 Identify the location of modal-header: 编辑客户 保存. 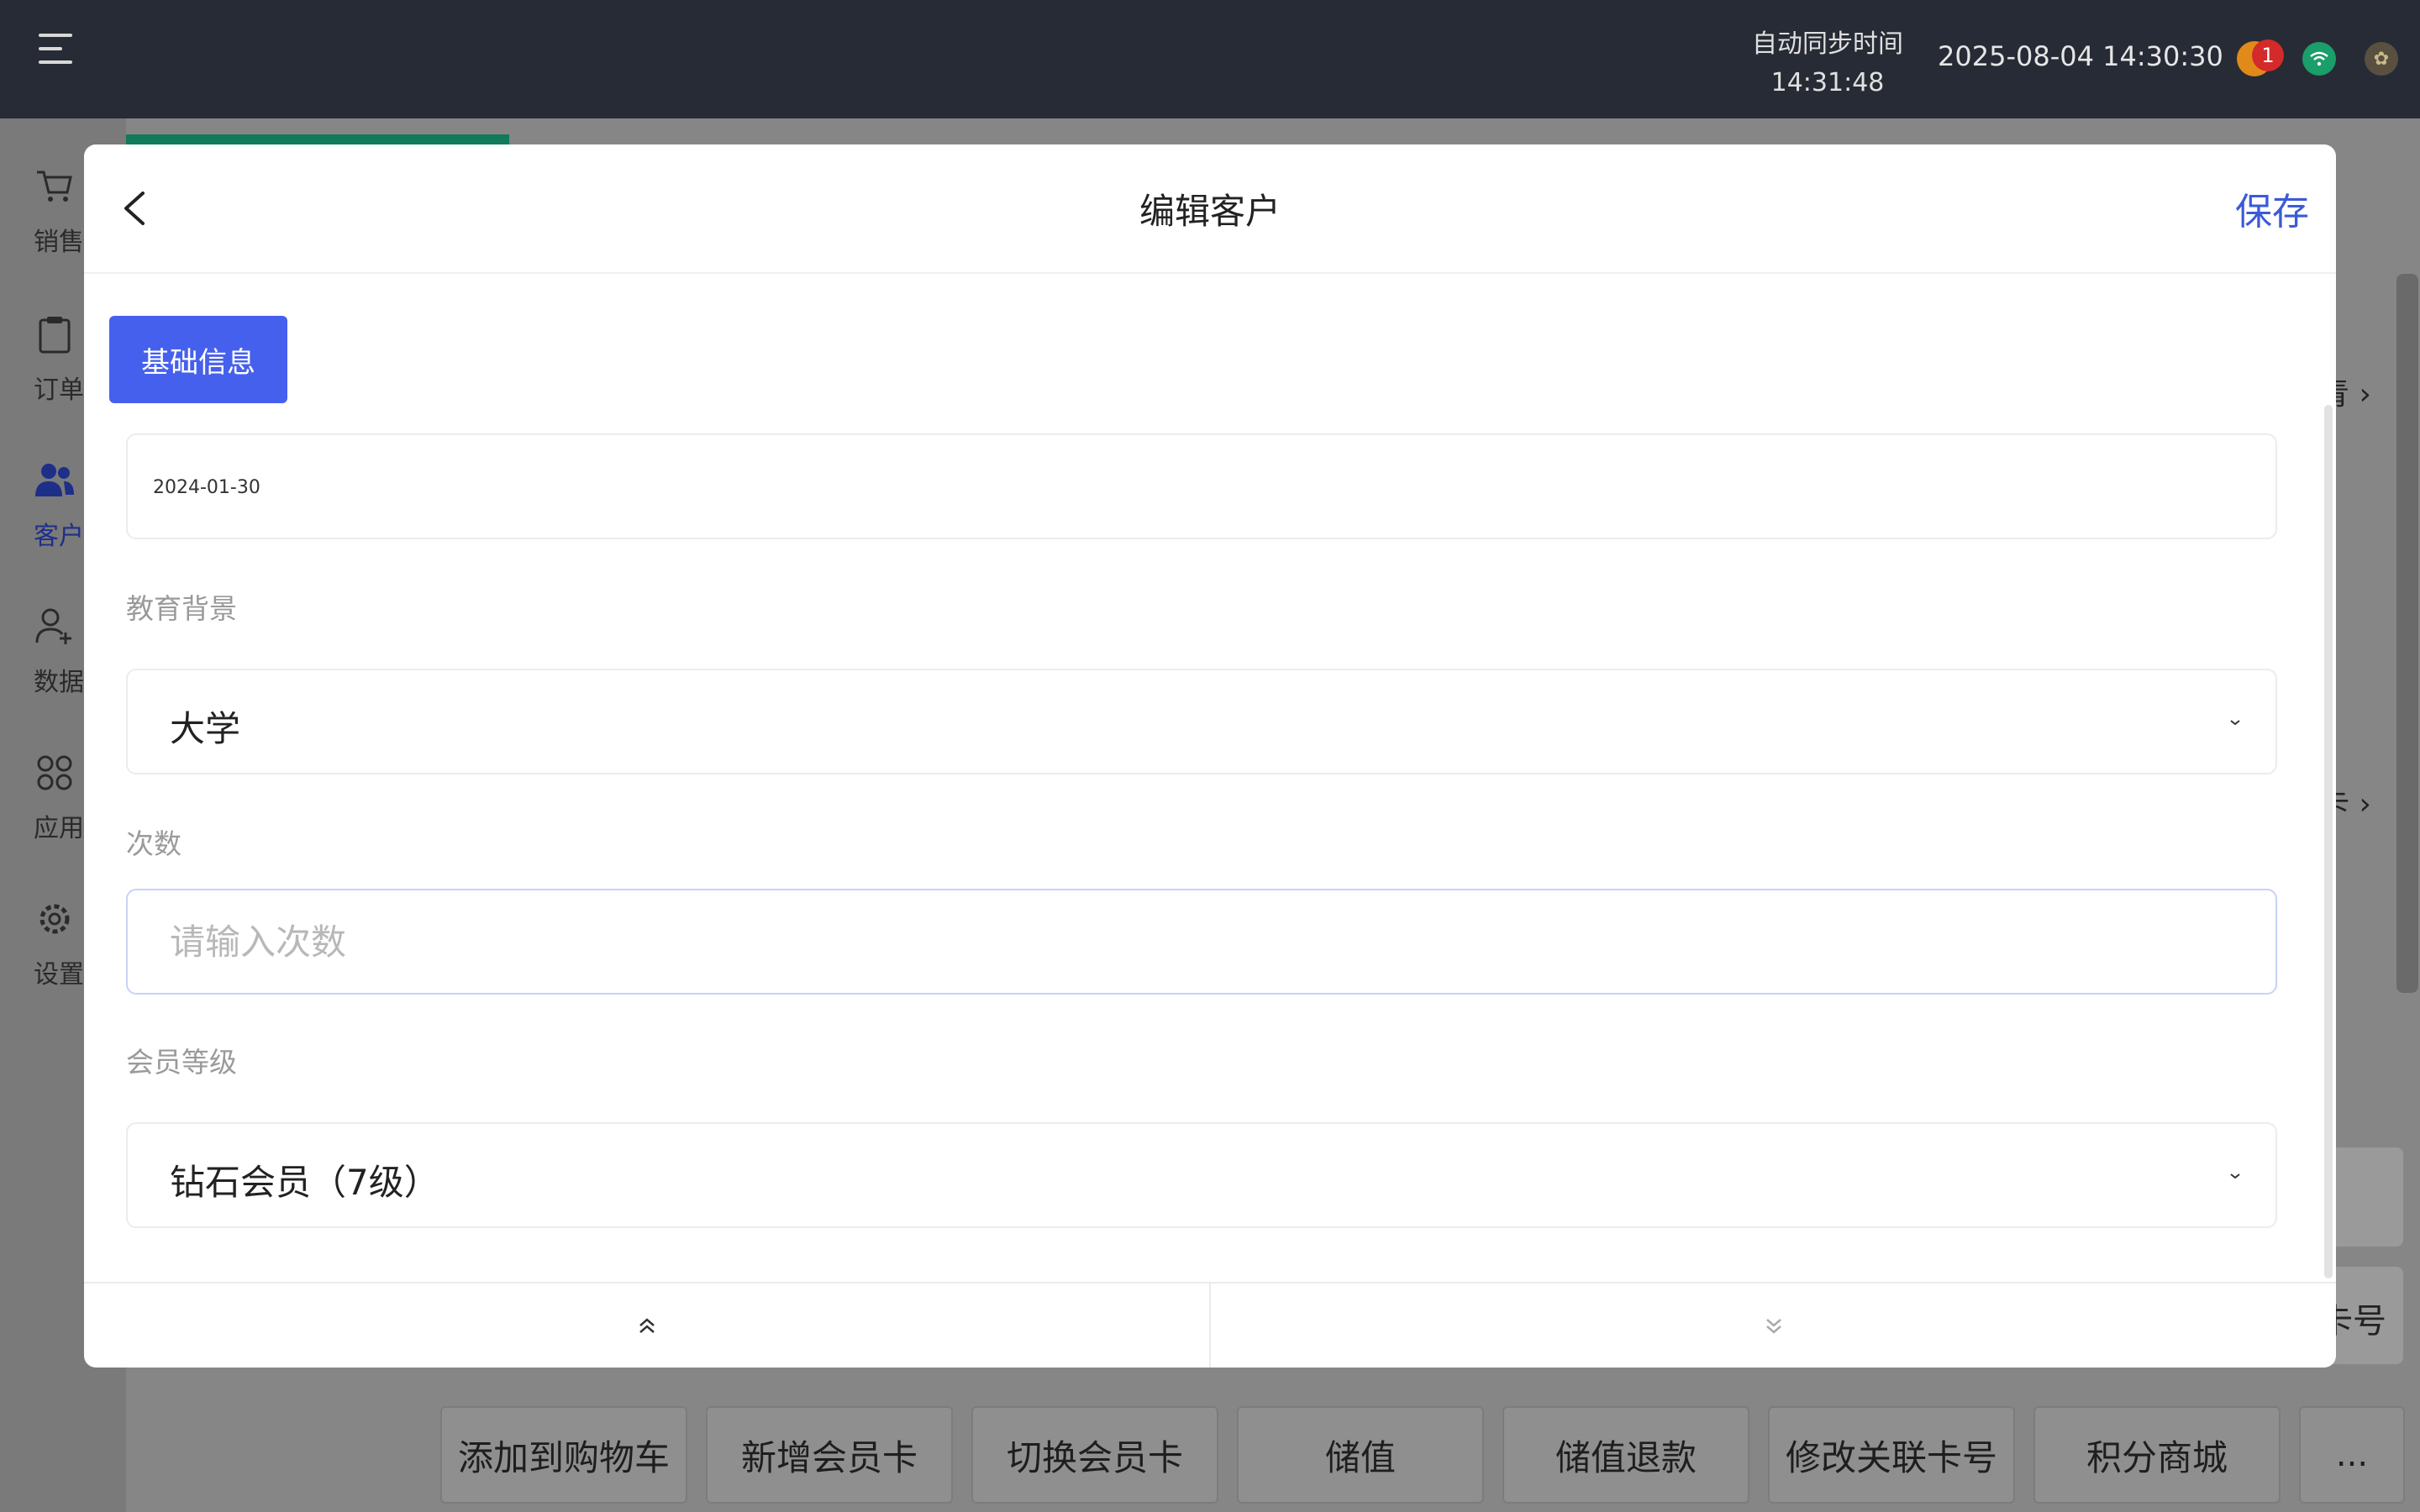
(1210, 209).